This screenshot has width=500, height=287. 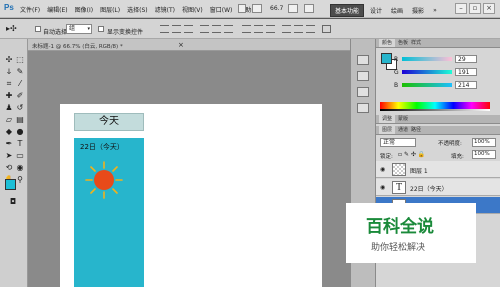 I want to click on lock-icons: ▫ ✎ ✣ 🔒, so click(x=411, y=154).